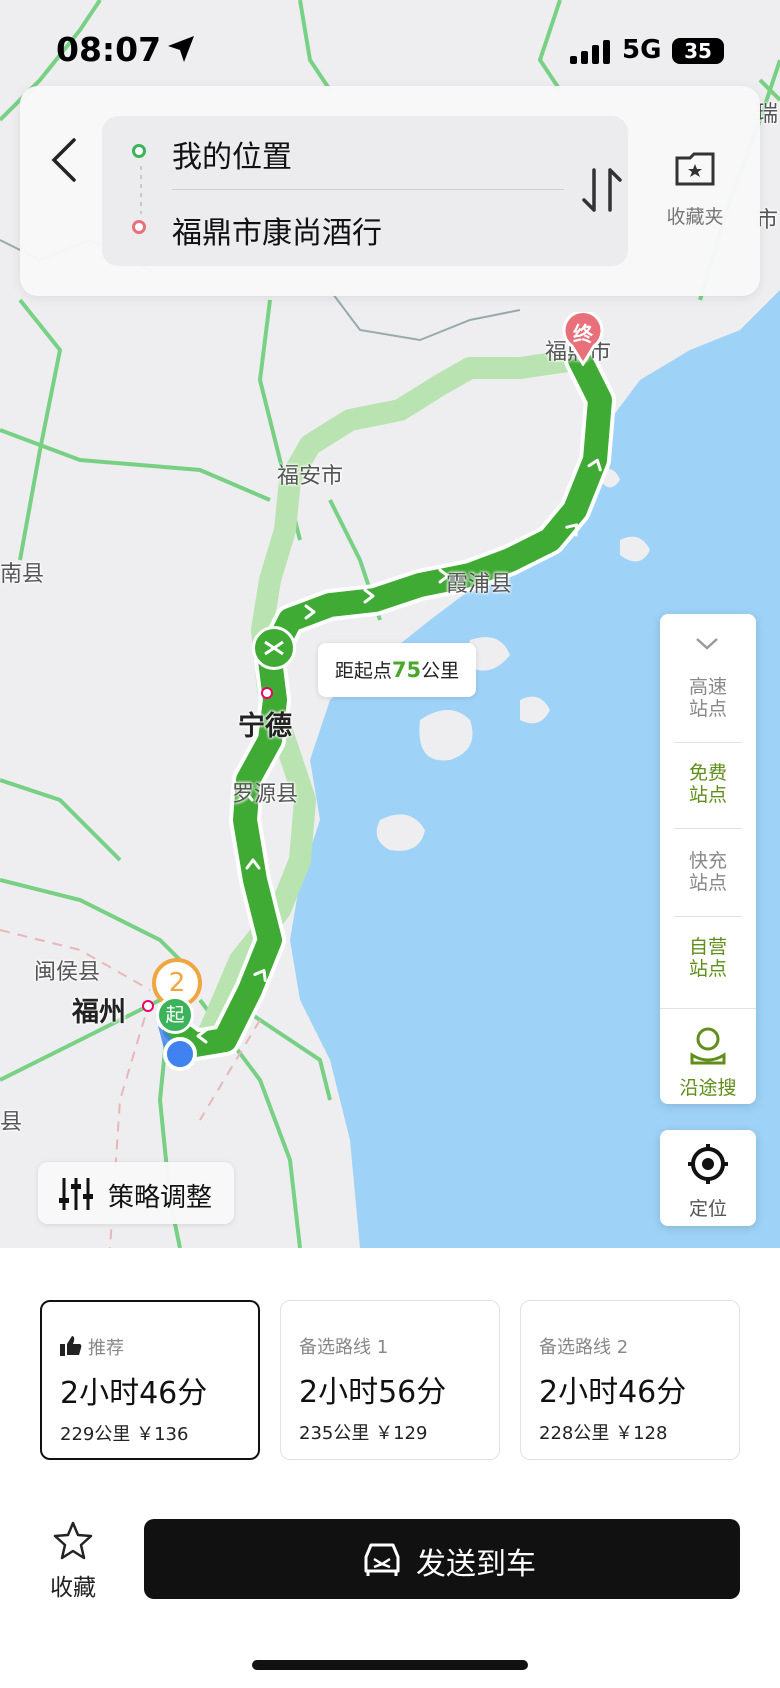 This screenshot has height=1688, width=780. I want to click on search-along-route-button: 沿途搜, so click(708, 1056).